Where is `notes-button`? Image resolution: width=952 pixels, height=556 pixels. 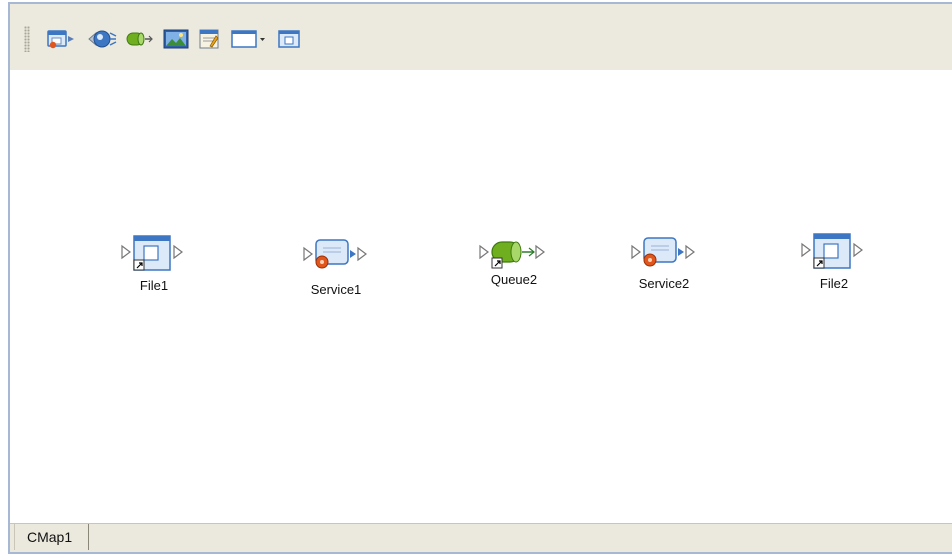
notes-button is located at coordinates (209, 39).